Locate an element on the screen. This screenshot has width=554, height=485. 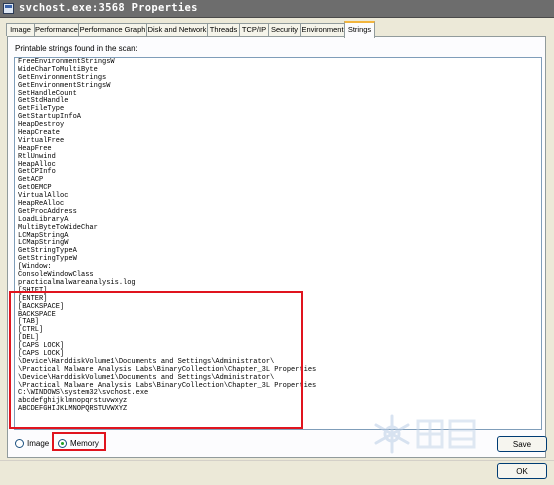
radio-option-image: Image is located at coordinates (32, 443).